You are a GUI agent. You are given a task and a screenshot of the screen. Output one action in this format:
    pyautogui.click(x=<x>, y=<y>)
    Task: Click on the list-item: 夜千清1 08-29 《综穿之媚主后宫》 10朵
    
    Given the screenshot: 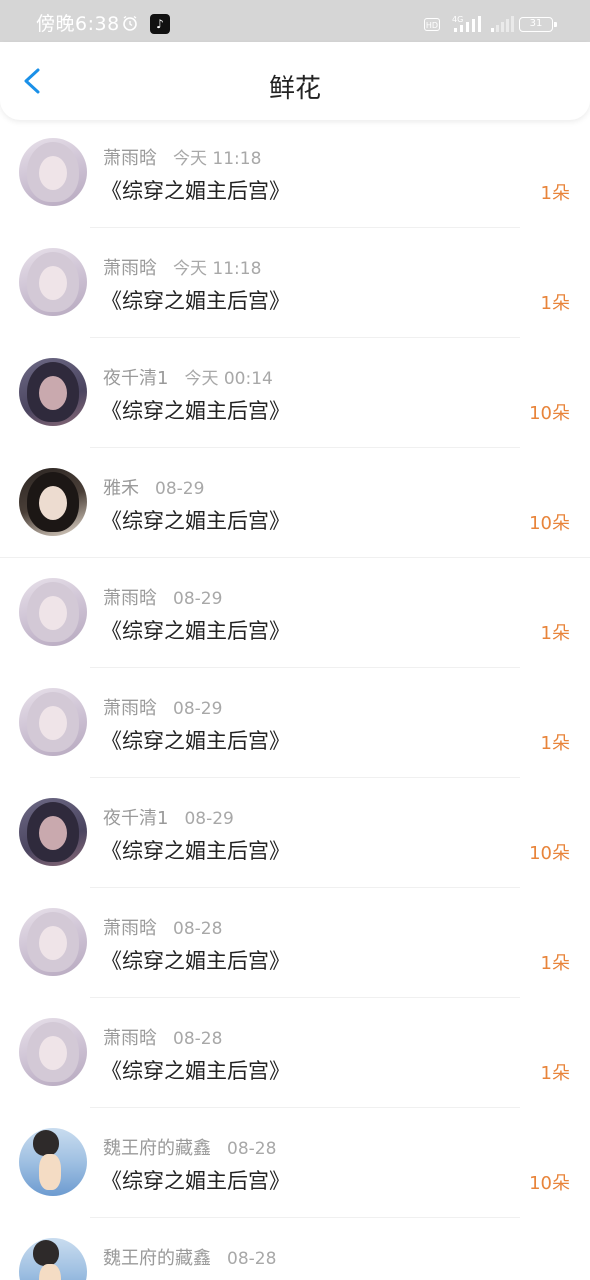 What is the action you would take?
    pyautogui.click(x=295, y=833)
    